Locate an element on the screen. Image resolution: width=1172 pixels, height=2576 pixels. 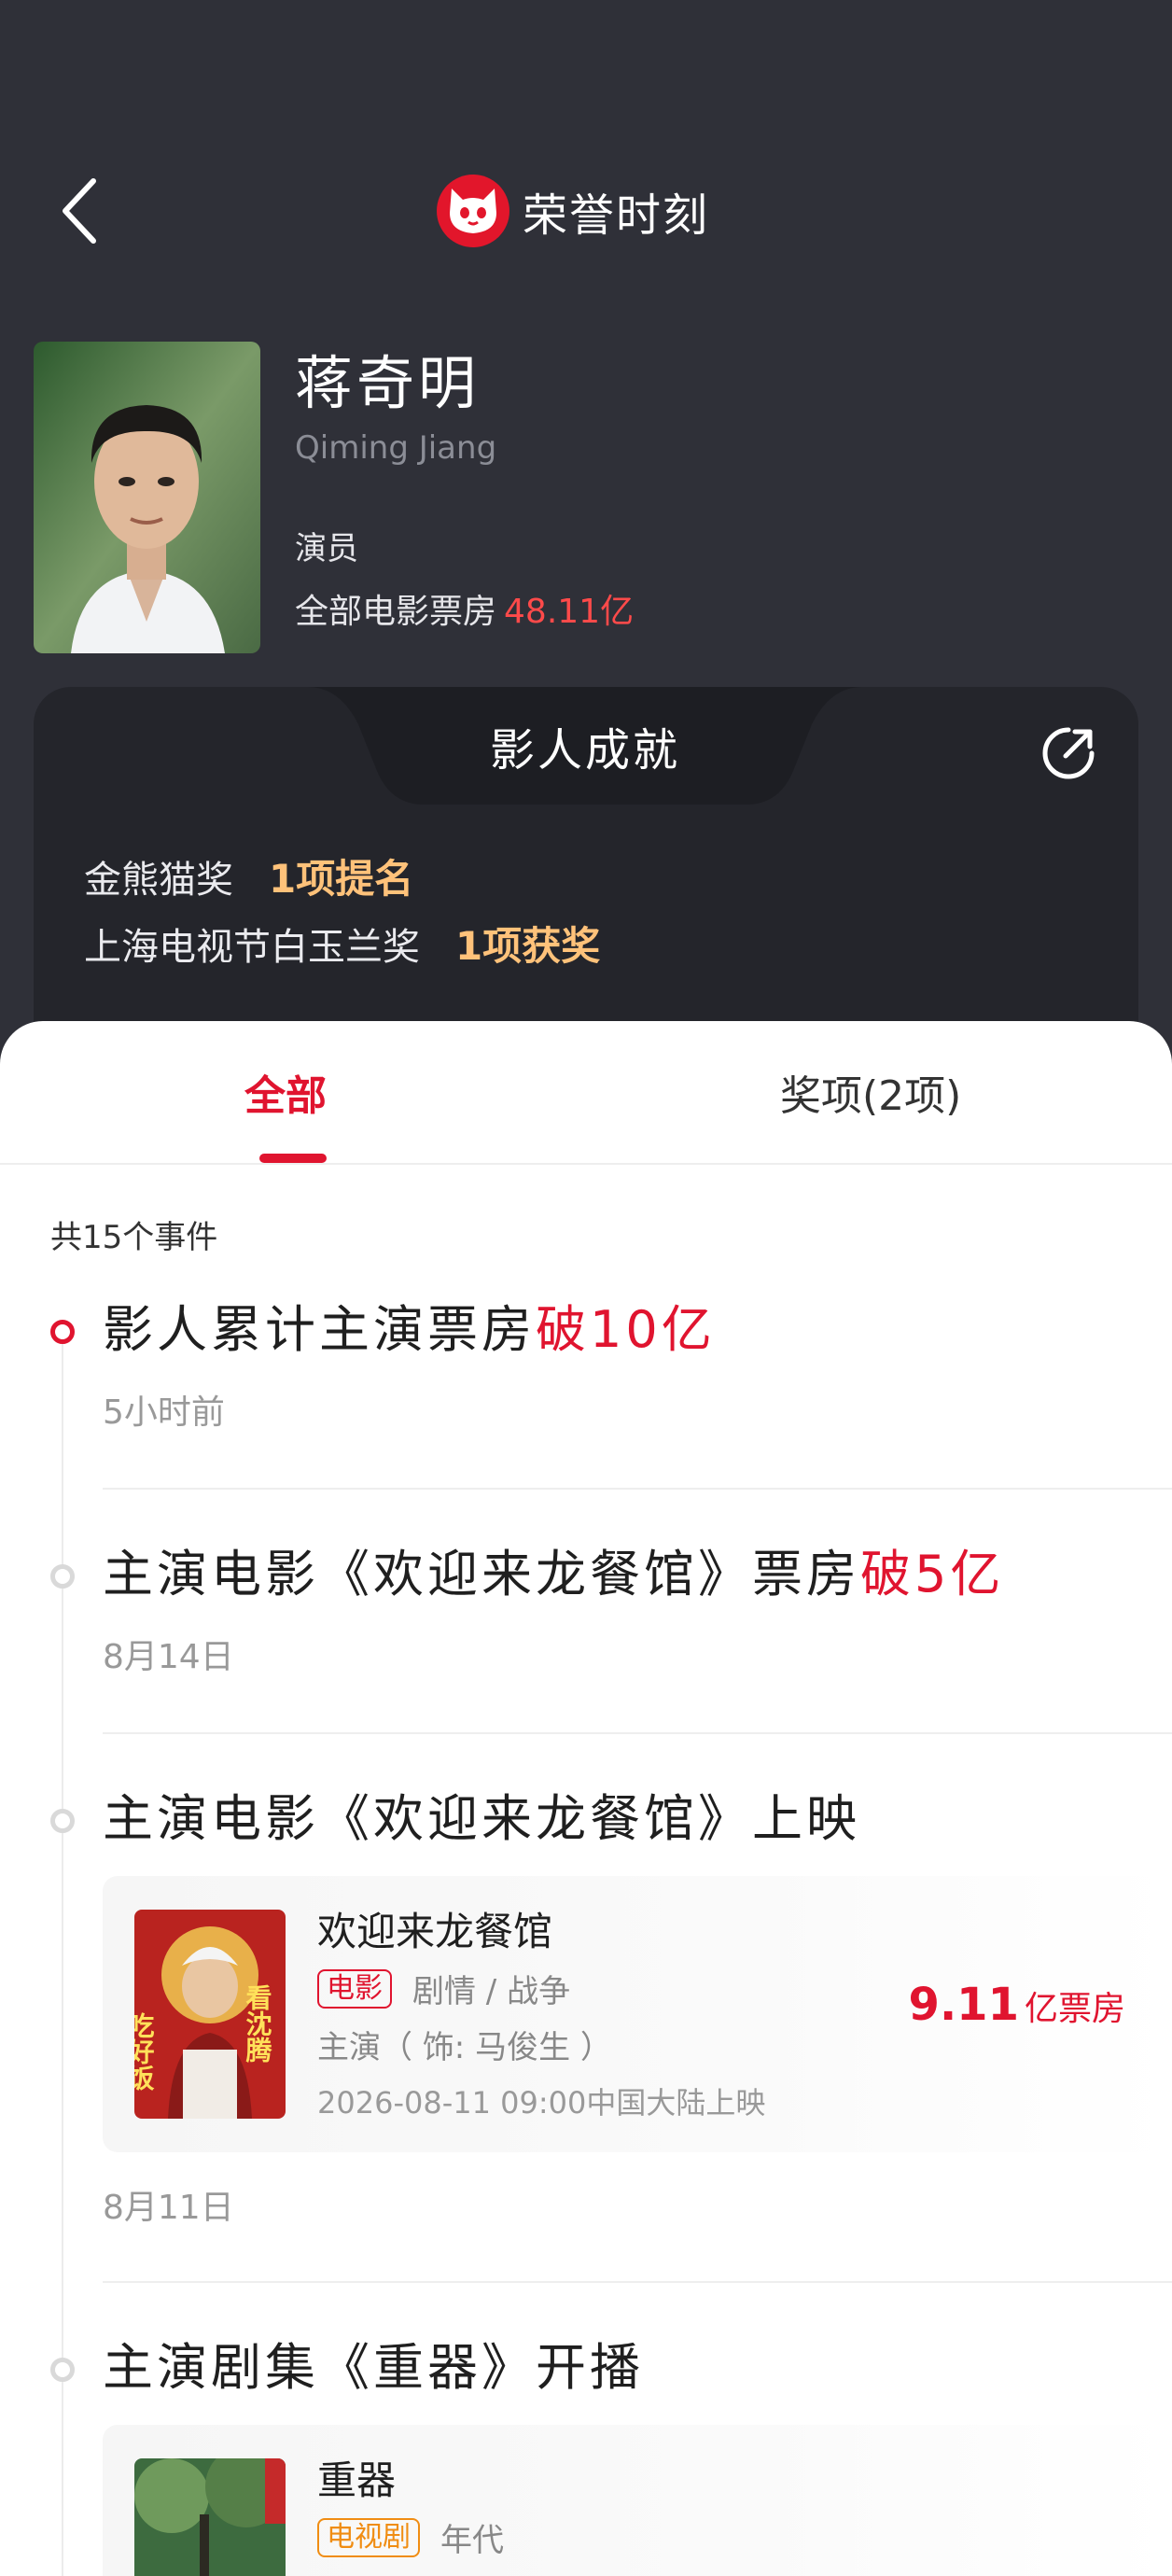
timeline-dot-active is located at coordinates (62, 1332).